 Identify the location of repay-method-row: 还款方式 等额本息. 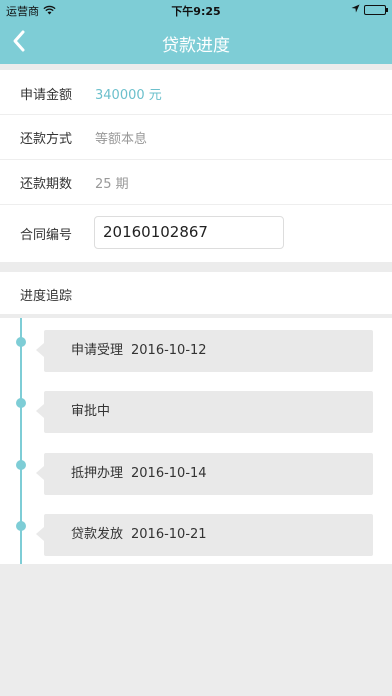
(196, 137).